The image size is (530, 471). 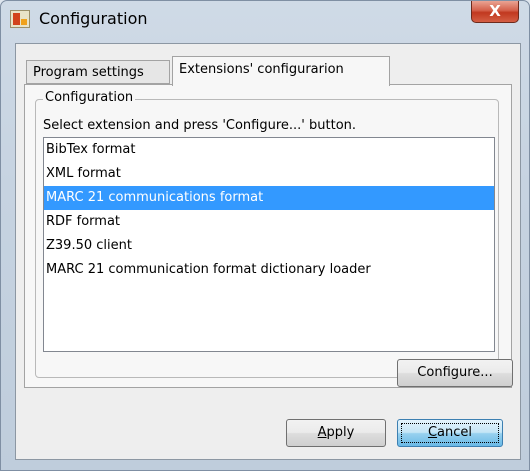 I want to click on window-title: Configuration, so click(x=93, y=18).